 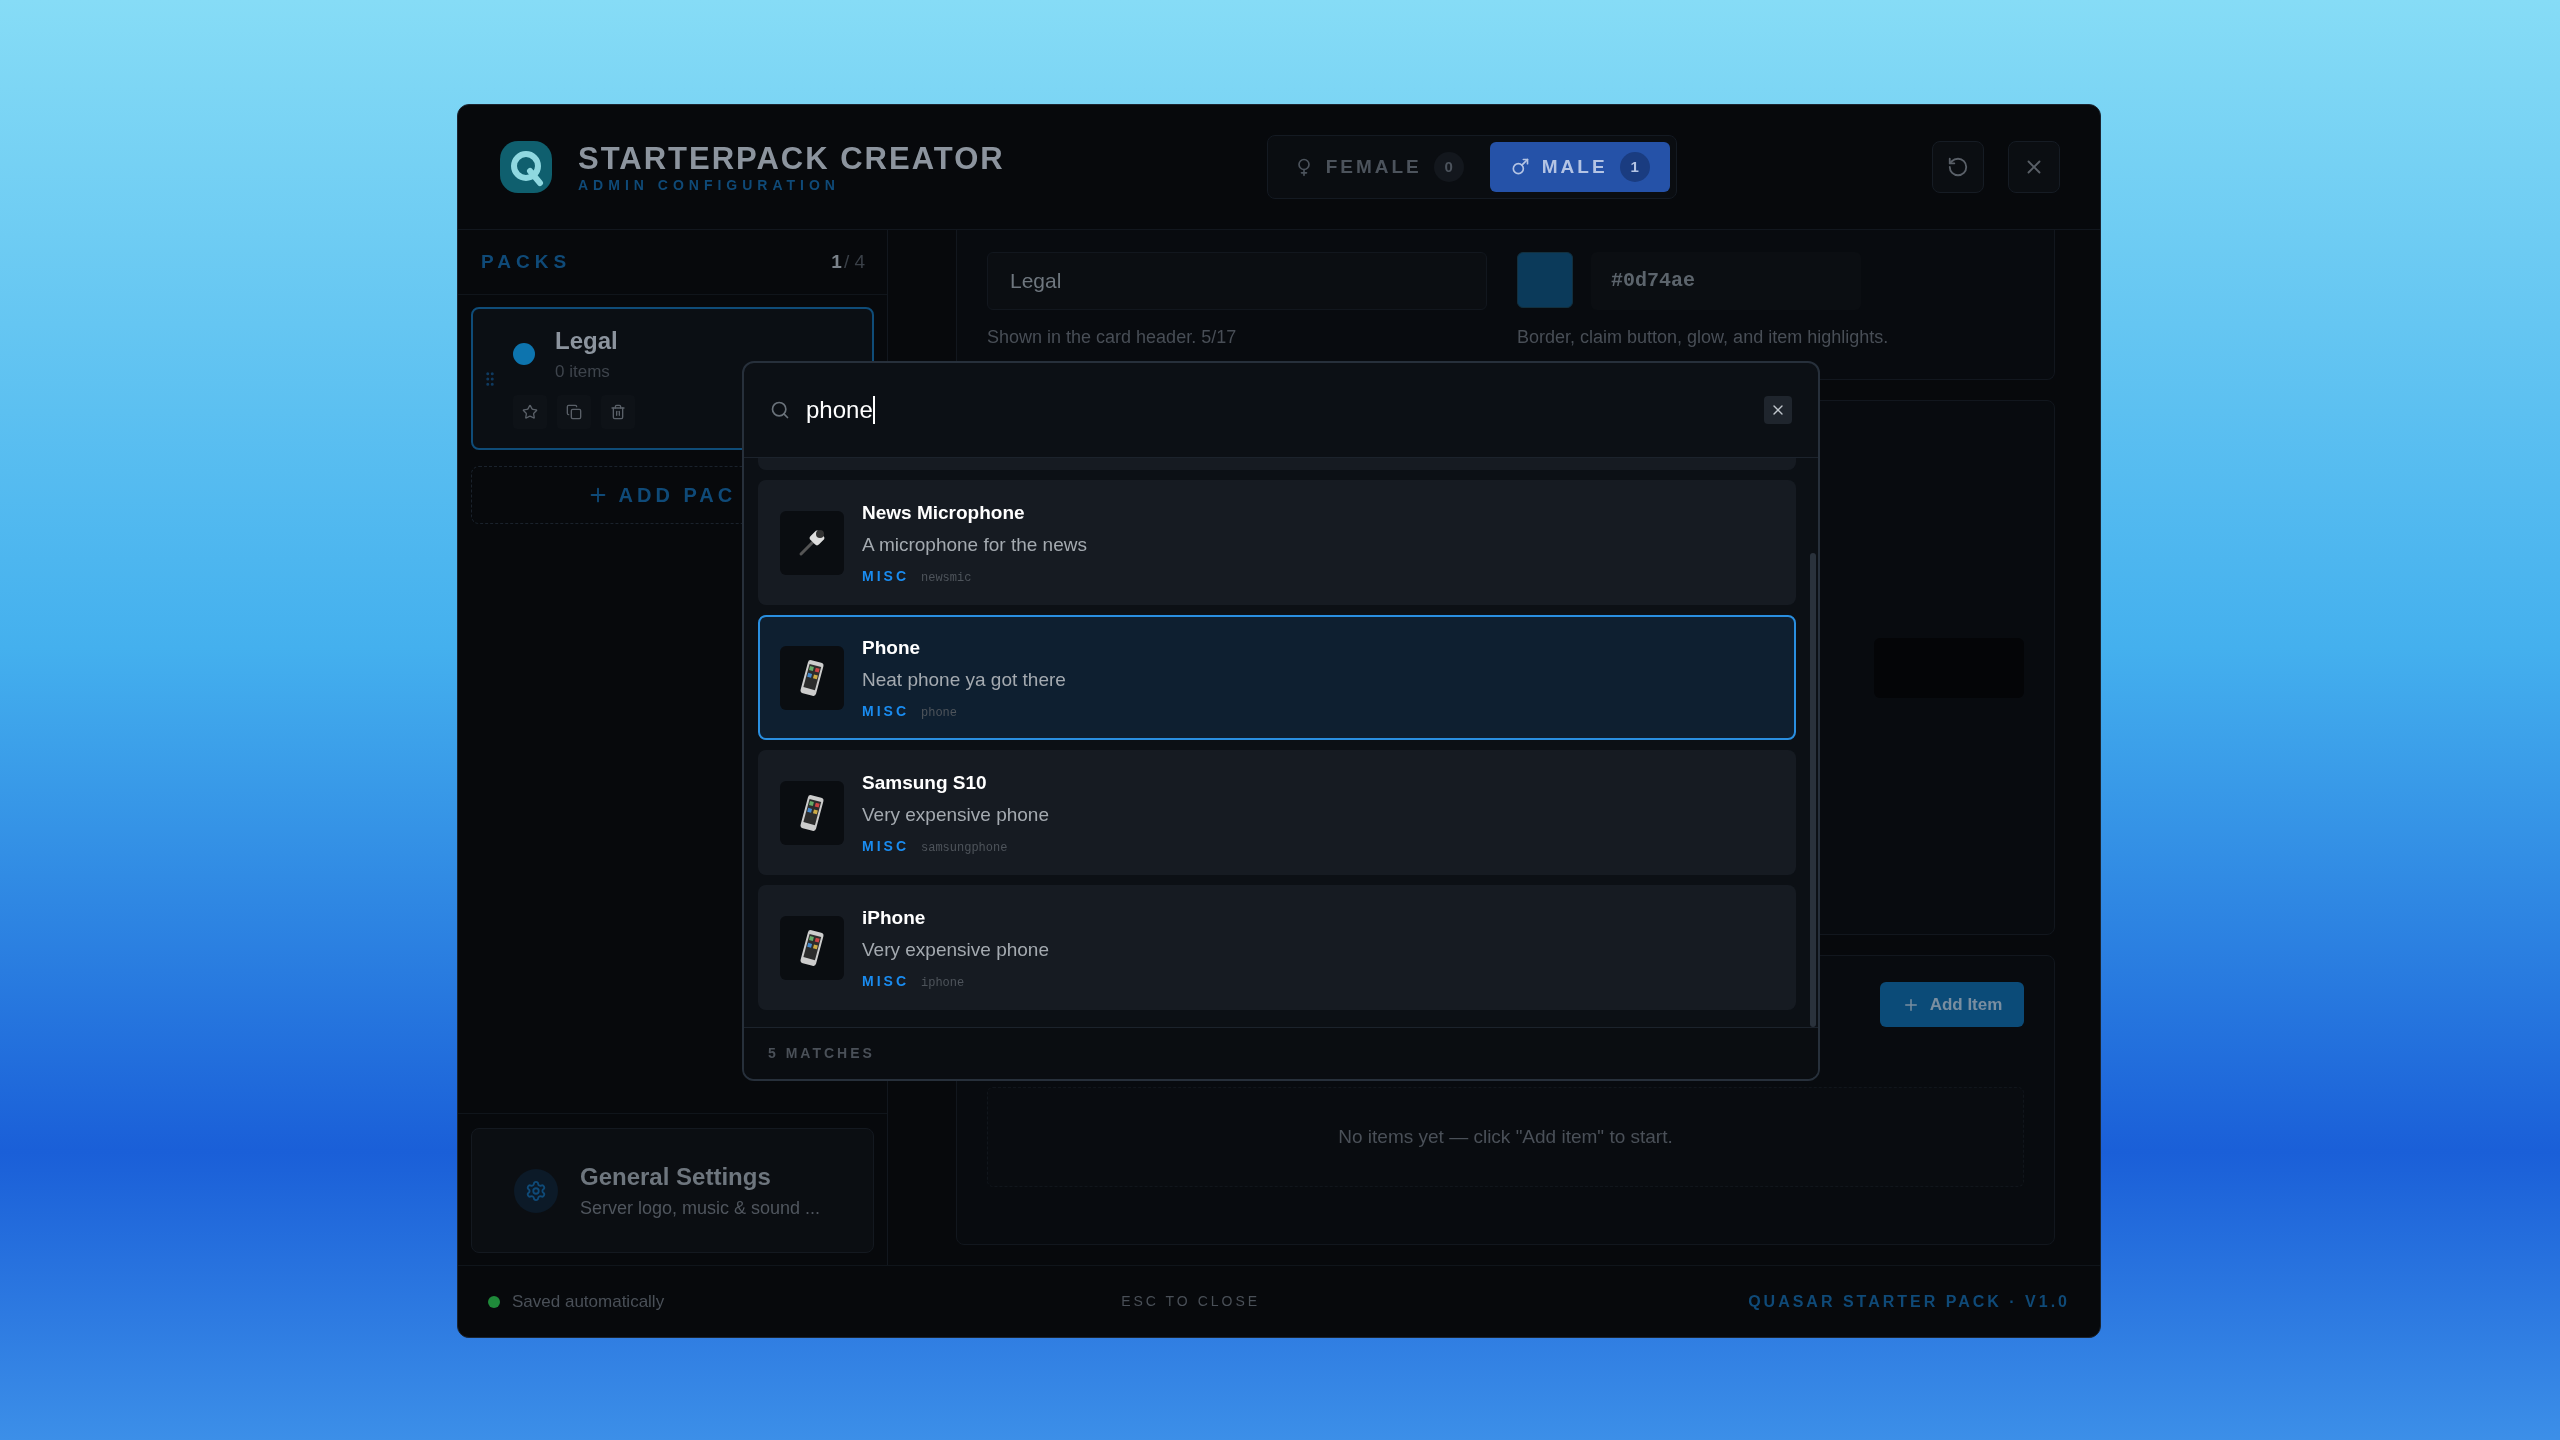 I want to click on version-label: QUASAR STARTER PACK · V1.0, so click(x=1909, y=1301).